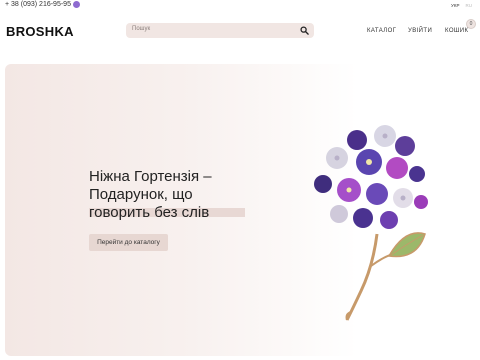  I want to click on site-header: BROSHKA Пошук КАТАЛОГ УВІЙТИ КОШИК 0, so click(240, 31).